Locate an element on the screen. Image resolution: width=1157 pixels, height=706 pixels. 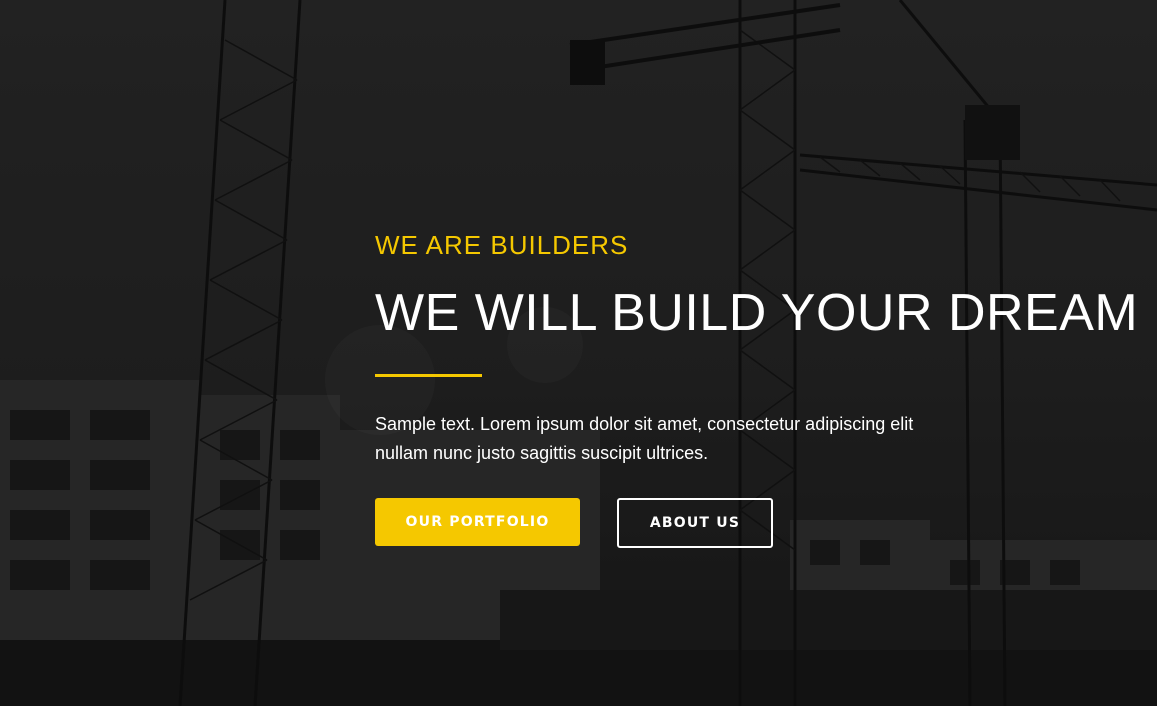
our-portfolio-button: OUR PORTFOLIO is located at coordinates (477, 522).